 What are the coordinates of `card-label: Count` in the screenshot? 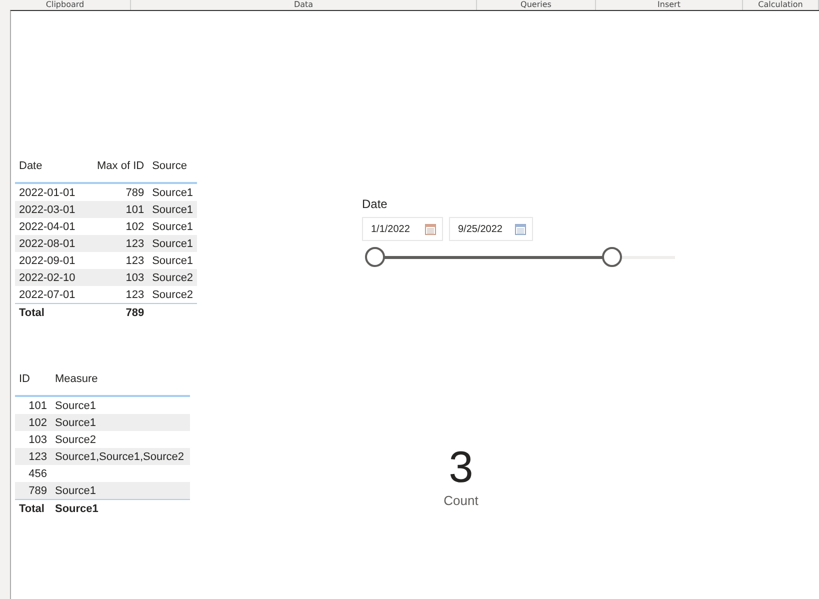 It's located at (461, 500).